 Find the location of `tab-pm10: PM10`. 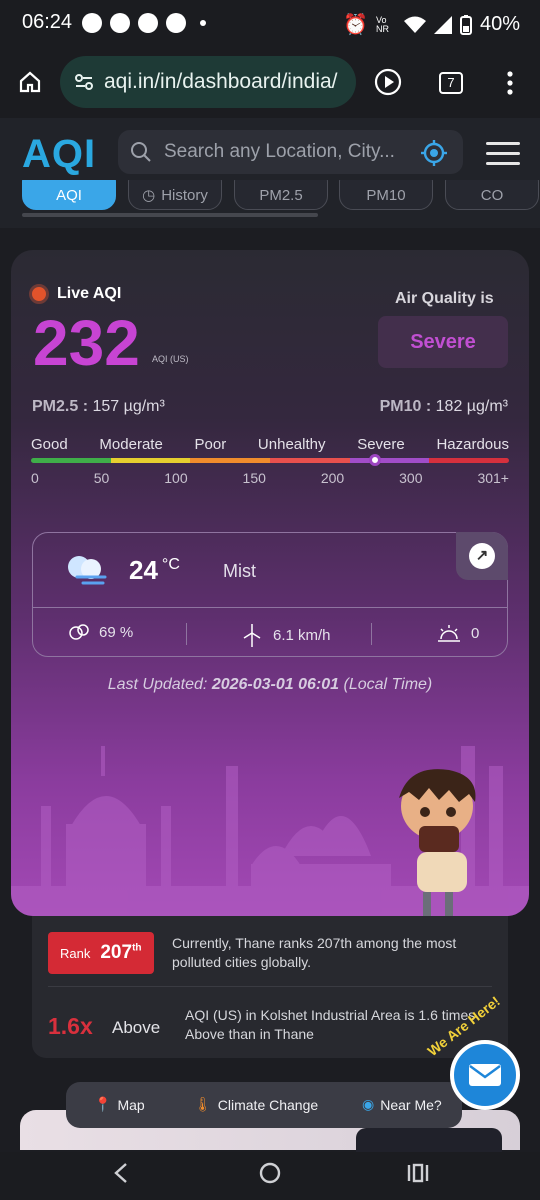

tab-pm10: PM10 is located at coordinates (386, 195).